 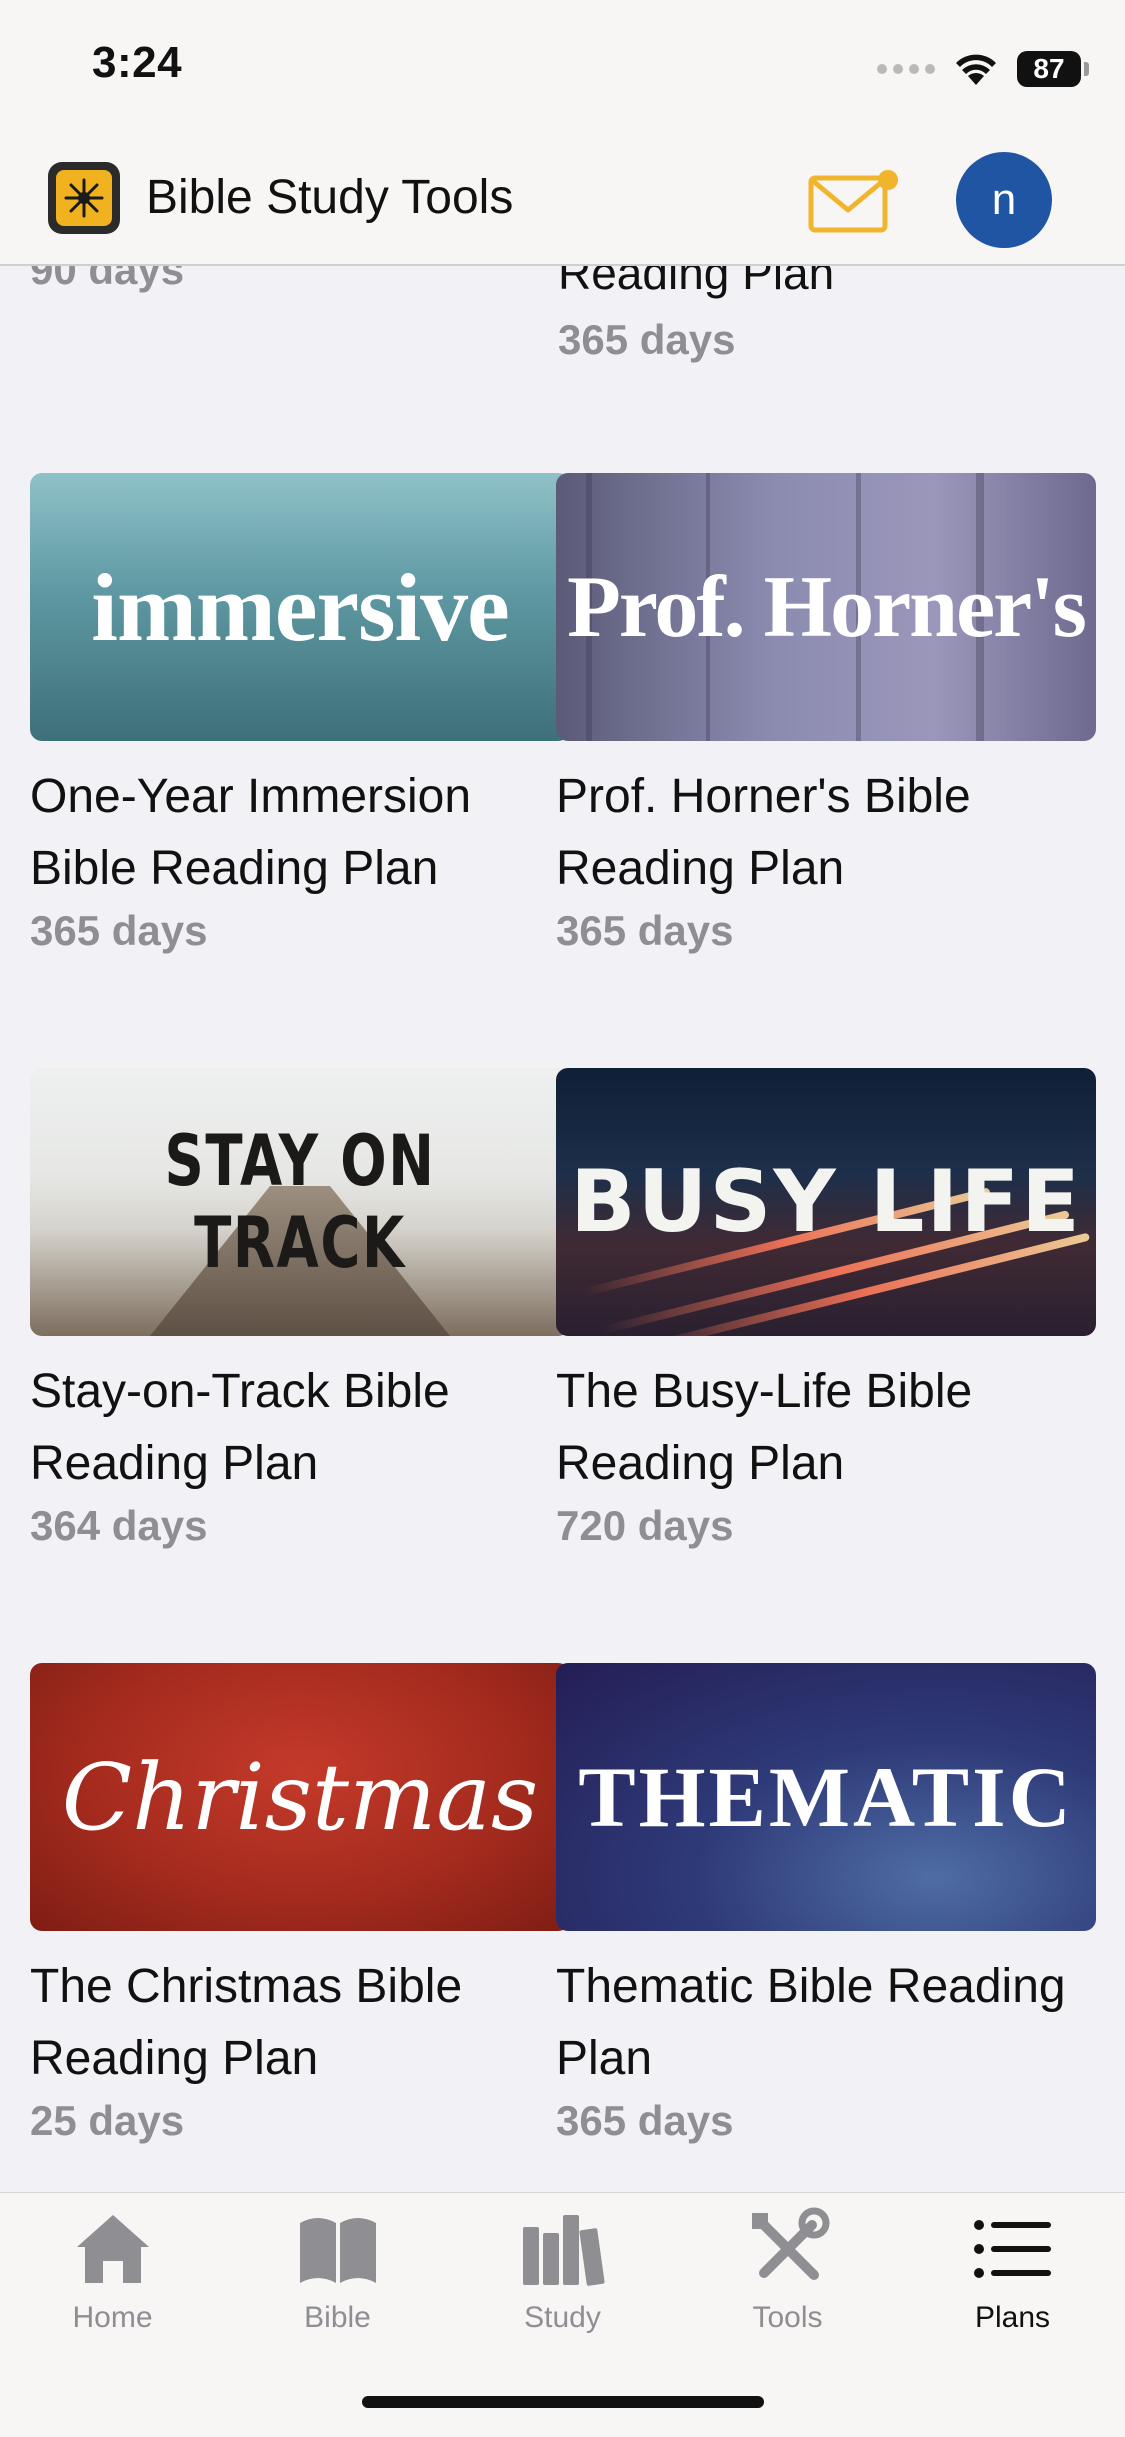 What do you see at coordinates (337, 2317) in the screenshot?
I see `tab-label: Bible` at bounding box center [337, 2317].